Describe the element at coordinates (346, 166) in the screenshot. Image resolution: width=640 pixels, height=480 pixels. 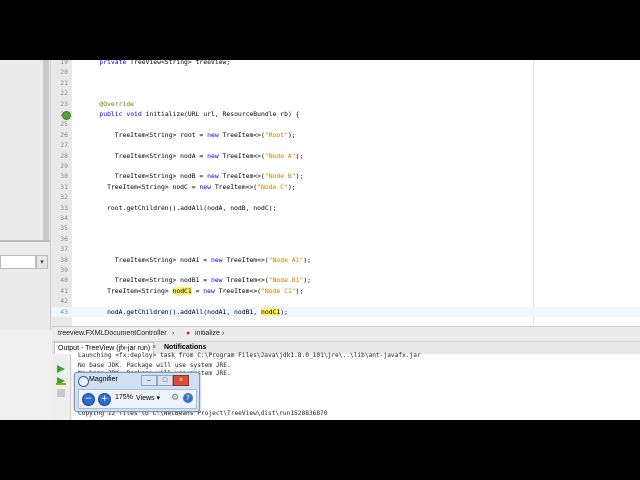
I see `code-line: 29` at that location.